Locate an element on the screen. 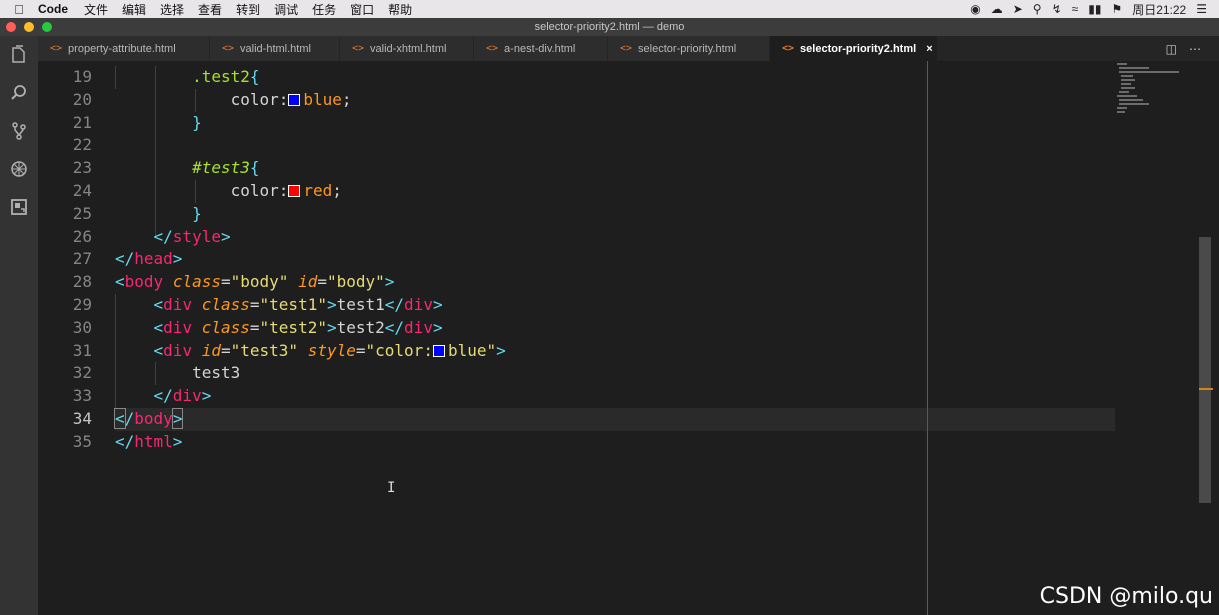  editor-actions: ◫ ⋯ is located at coordinates (1183, 49).